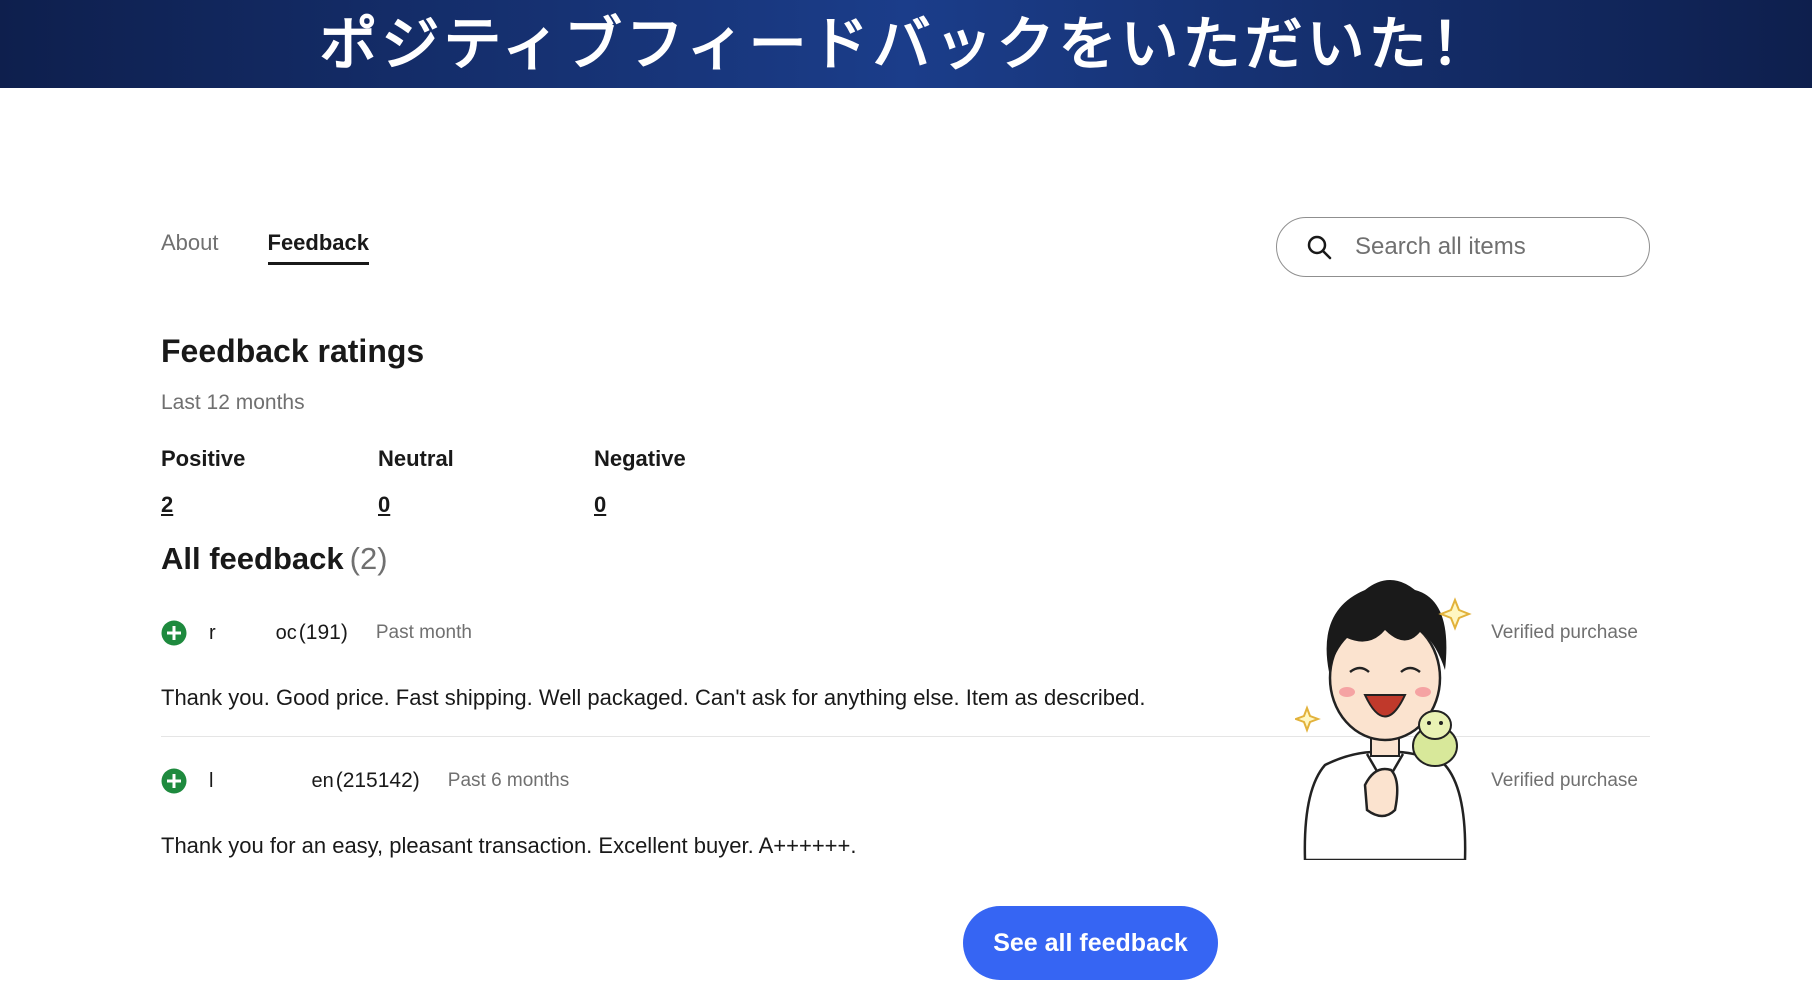 This screenshot has width=1812, height=1004. What do you see at coordinates (423, 632) in the screenshot?
I see `feedback-time: Past month` at bounding box center [423, 632].